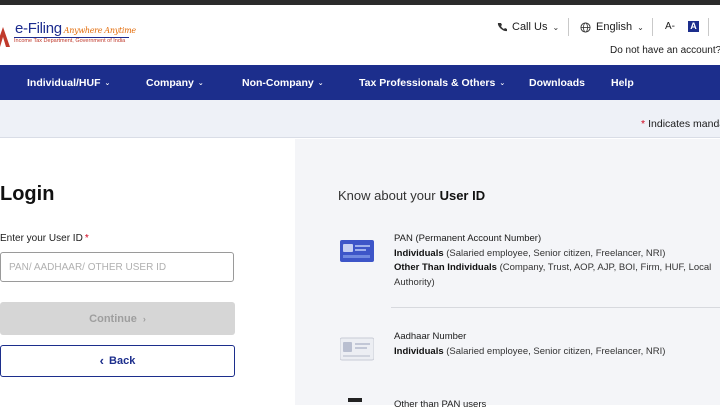 Image resolution: width=720 pixels, height=418 pixels. What do you see at coordinates (113, 318) in the screenshot?
I see `continue-label: Continue` at bounding box center [113, 318].